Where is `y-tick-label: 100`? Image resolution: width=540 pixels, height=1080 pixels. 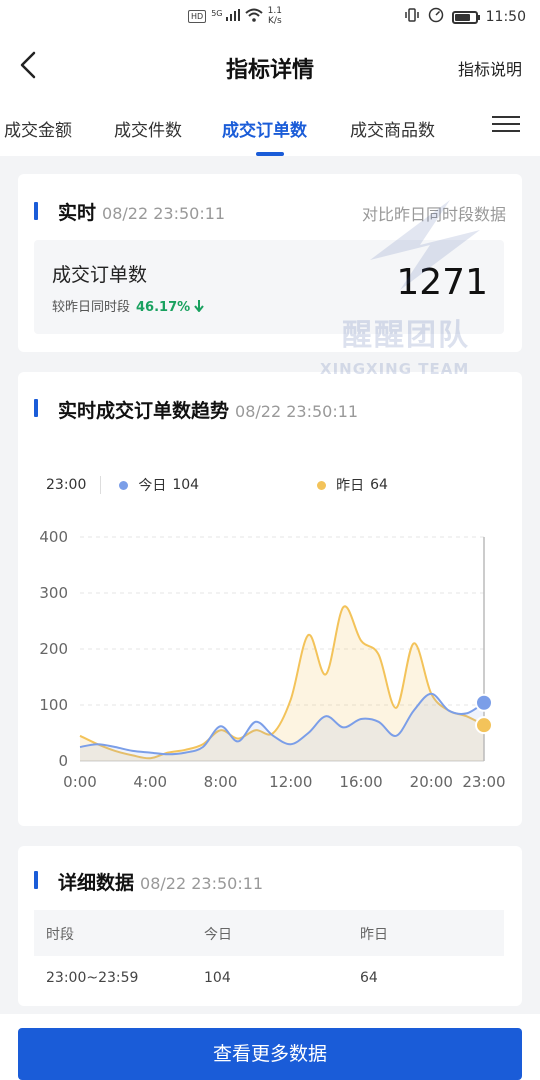 y-tick-label: 100 is located at coordinates (53, 705).